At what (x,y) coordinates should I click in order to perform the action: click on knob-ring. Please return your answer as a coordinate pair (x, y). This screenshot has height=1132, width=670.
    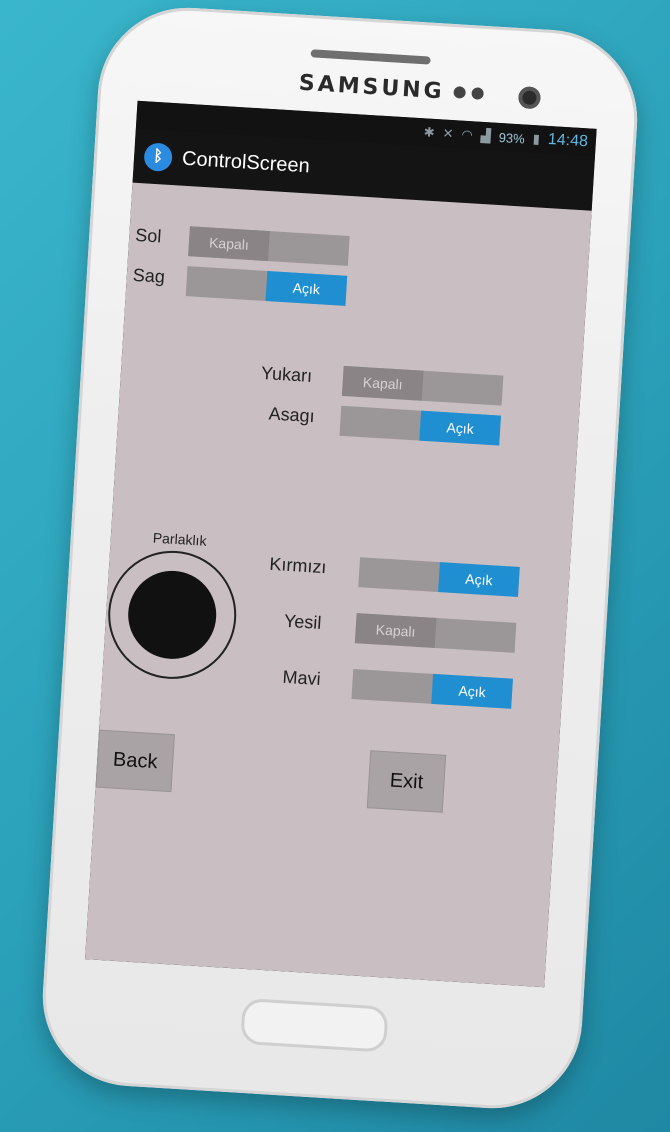
    Looking at the image, I should click on (172, 615).